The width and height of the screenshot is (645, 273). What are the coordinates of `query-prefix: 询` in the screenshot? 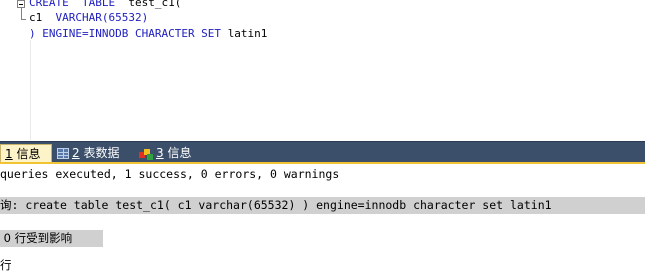 It's located at (6, 205).